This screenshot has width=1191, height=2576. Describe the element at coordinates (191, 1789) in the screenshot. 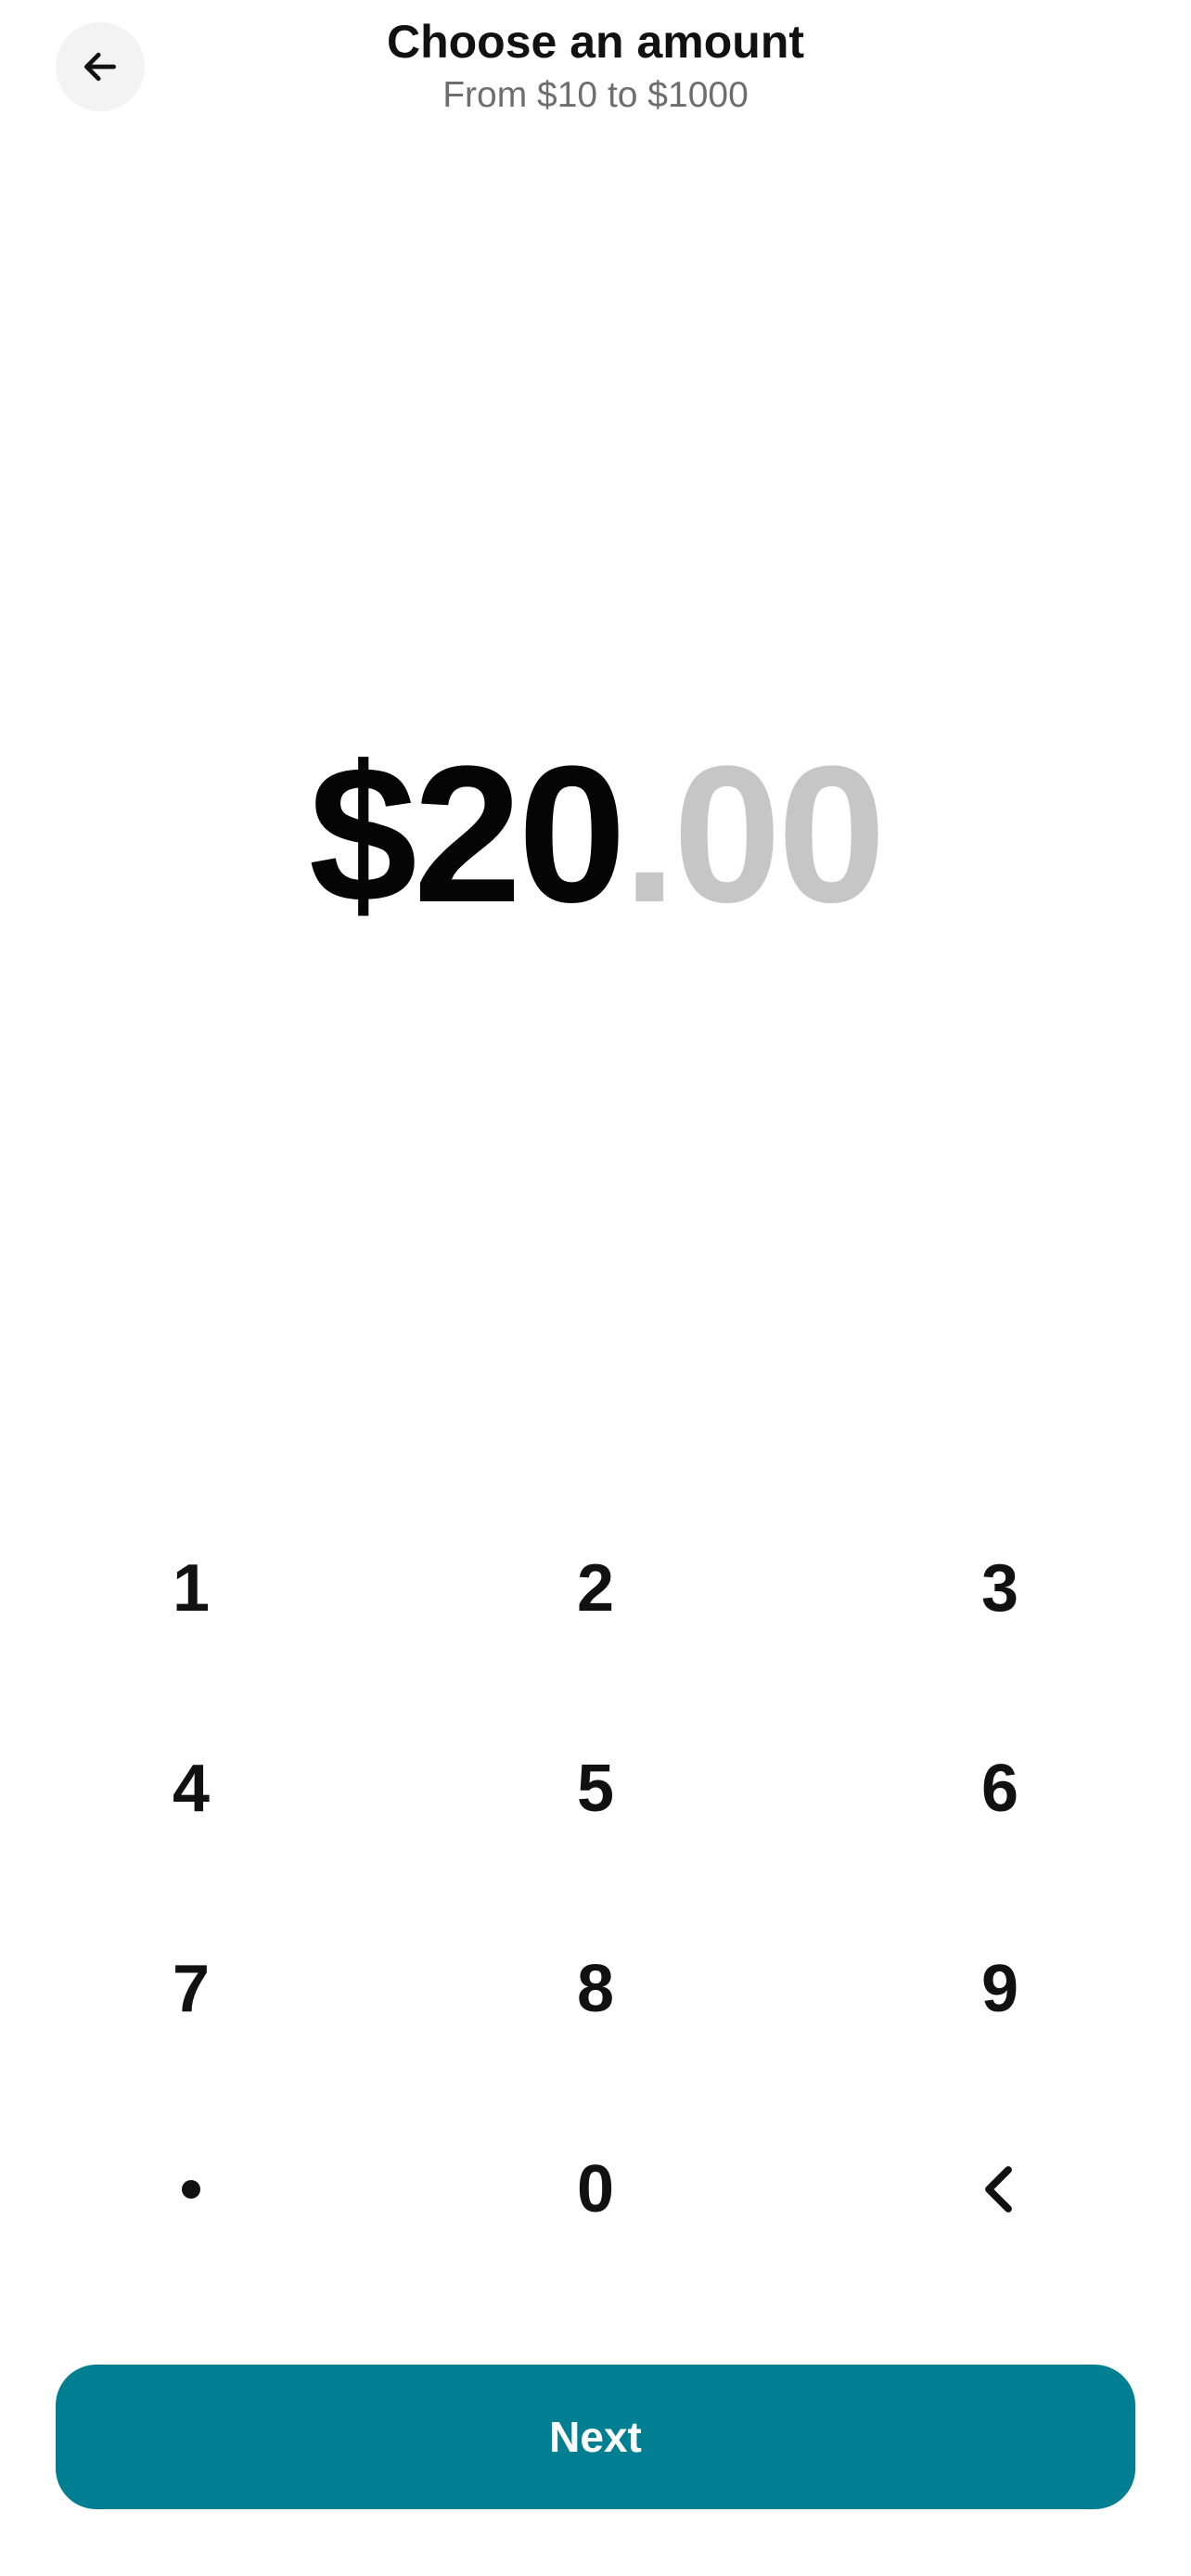

I see `key-4: 4` at that location.